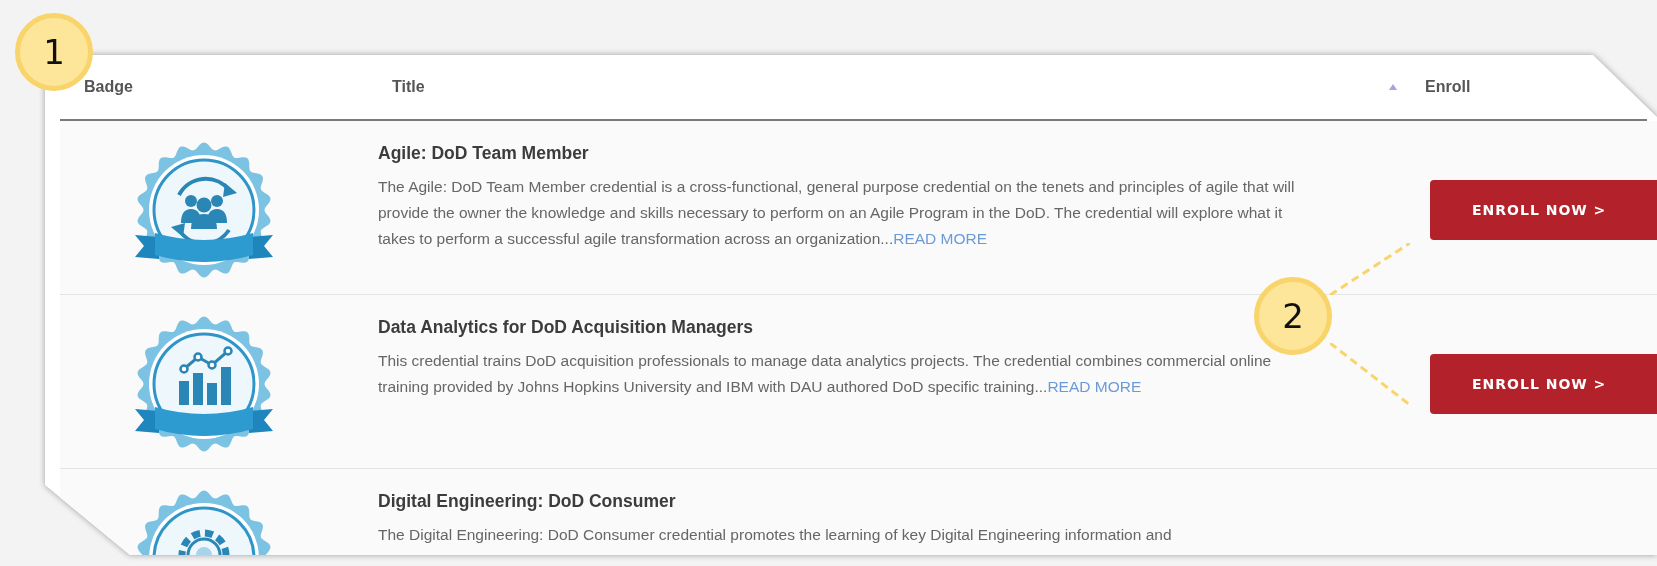 This screenshot has height=566, width=1657. I want to click on credential-title: Agile: DoD Team Member, so click(484, 153).